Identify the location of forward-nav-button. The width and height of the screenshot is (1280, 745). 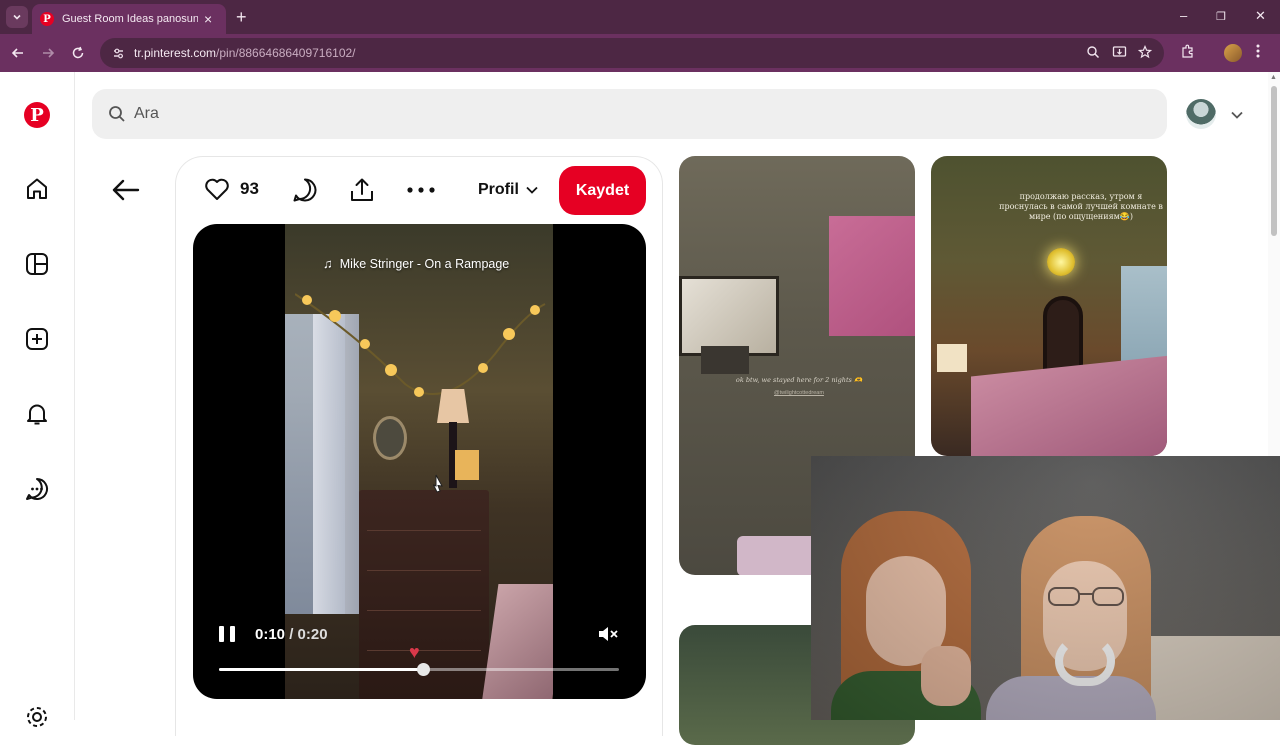
(48, 53).